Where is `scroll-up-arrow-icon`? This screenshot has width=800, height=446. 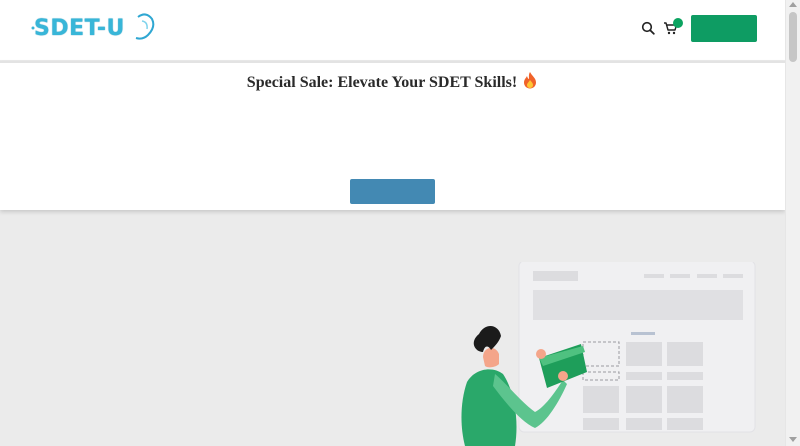
scroll-up-arrow-icon is located at coordinates (793, 4).